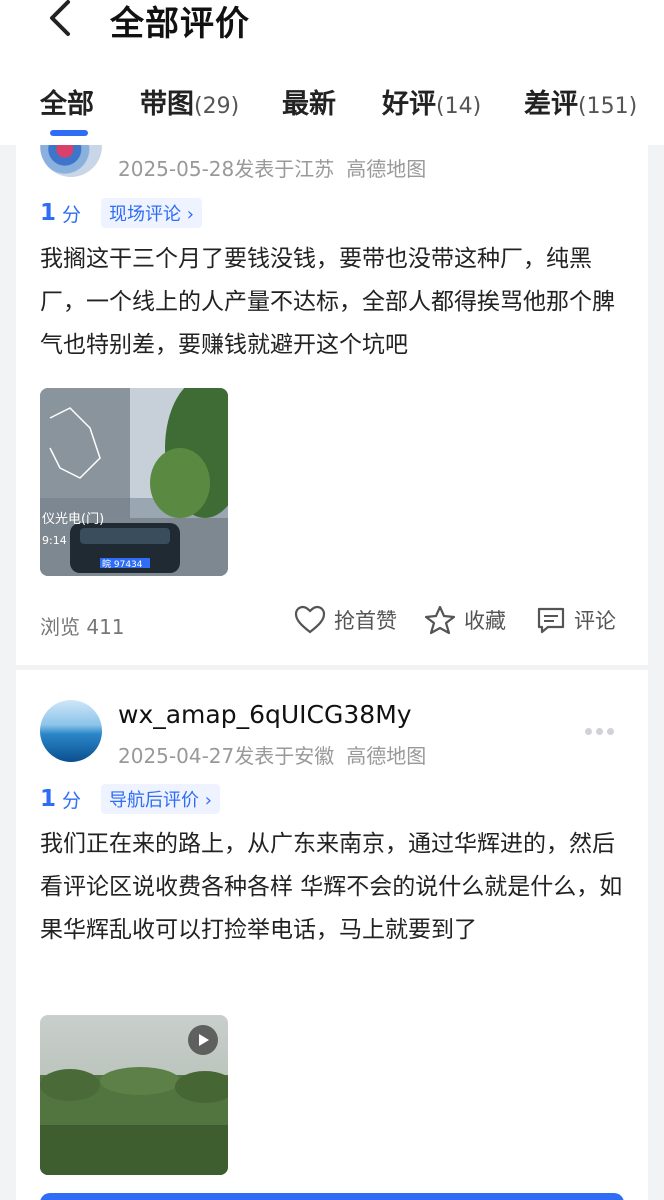  What do you see at coordinates (551, 620) in the screenshot?
I see `comment-icon` at bounding box center [551, 620].